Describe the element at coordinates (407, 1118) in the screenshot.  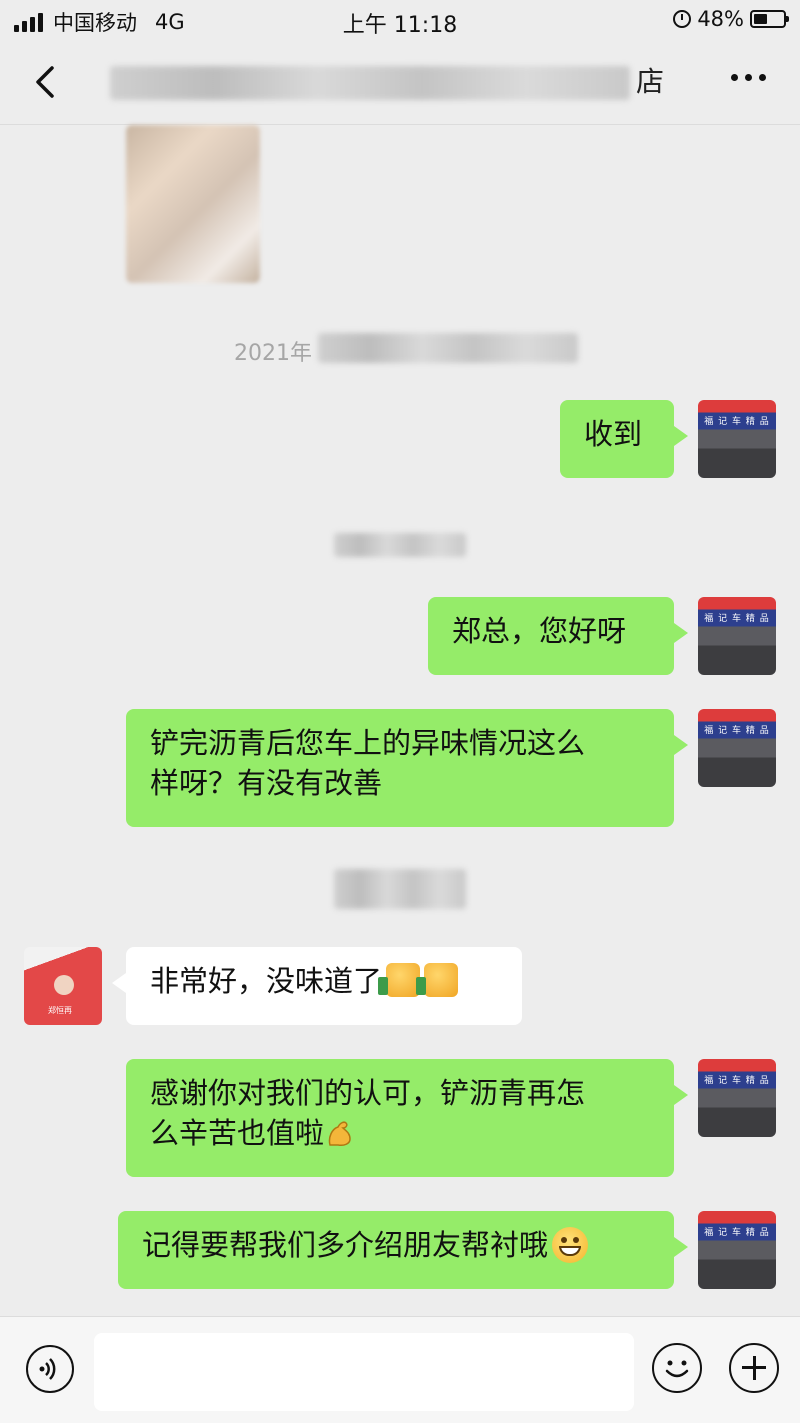
I see `message-bubble-sent: 感谢你对我们的认可，铲沥青再怎 么辛苦也值啦` at that location.